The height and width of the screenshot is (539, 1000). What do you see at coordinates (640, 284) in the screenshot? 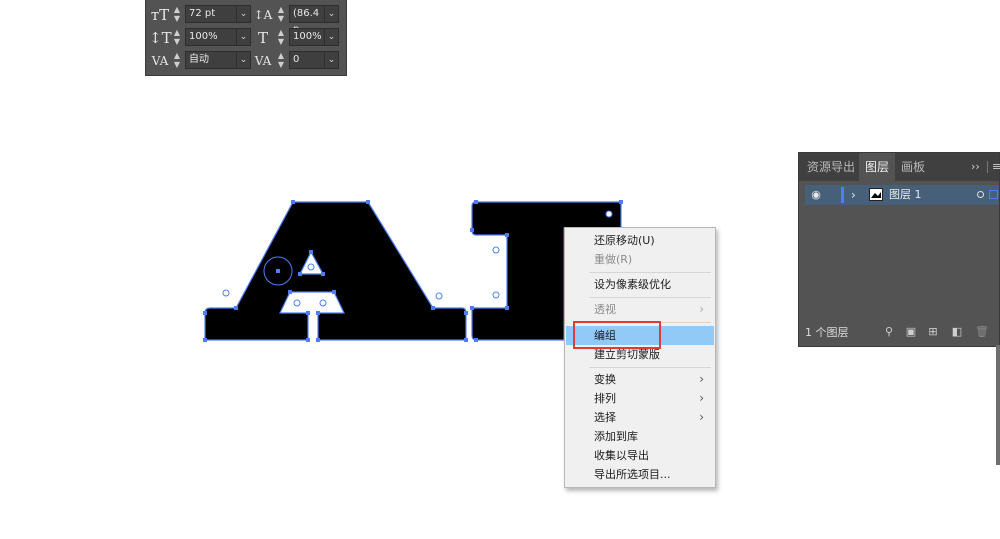
I see `menu-item-pixel-optimize: 设为像素级优化` at bounding box center [640, 284].